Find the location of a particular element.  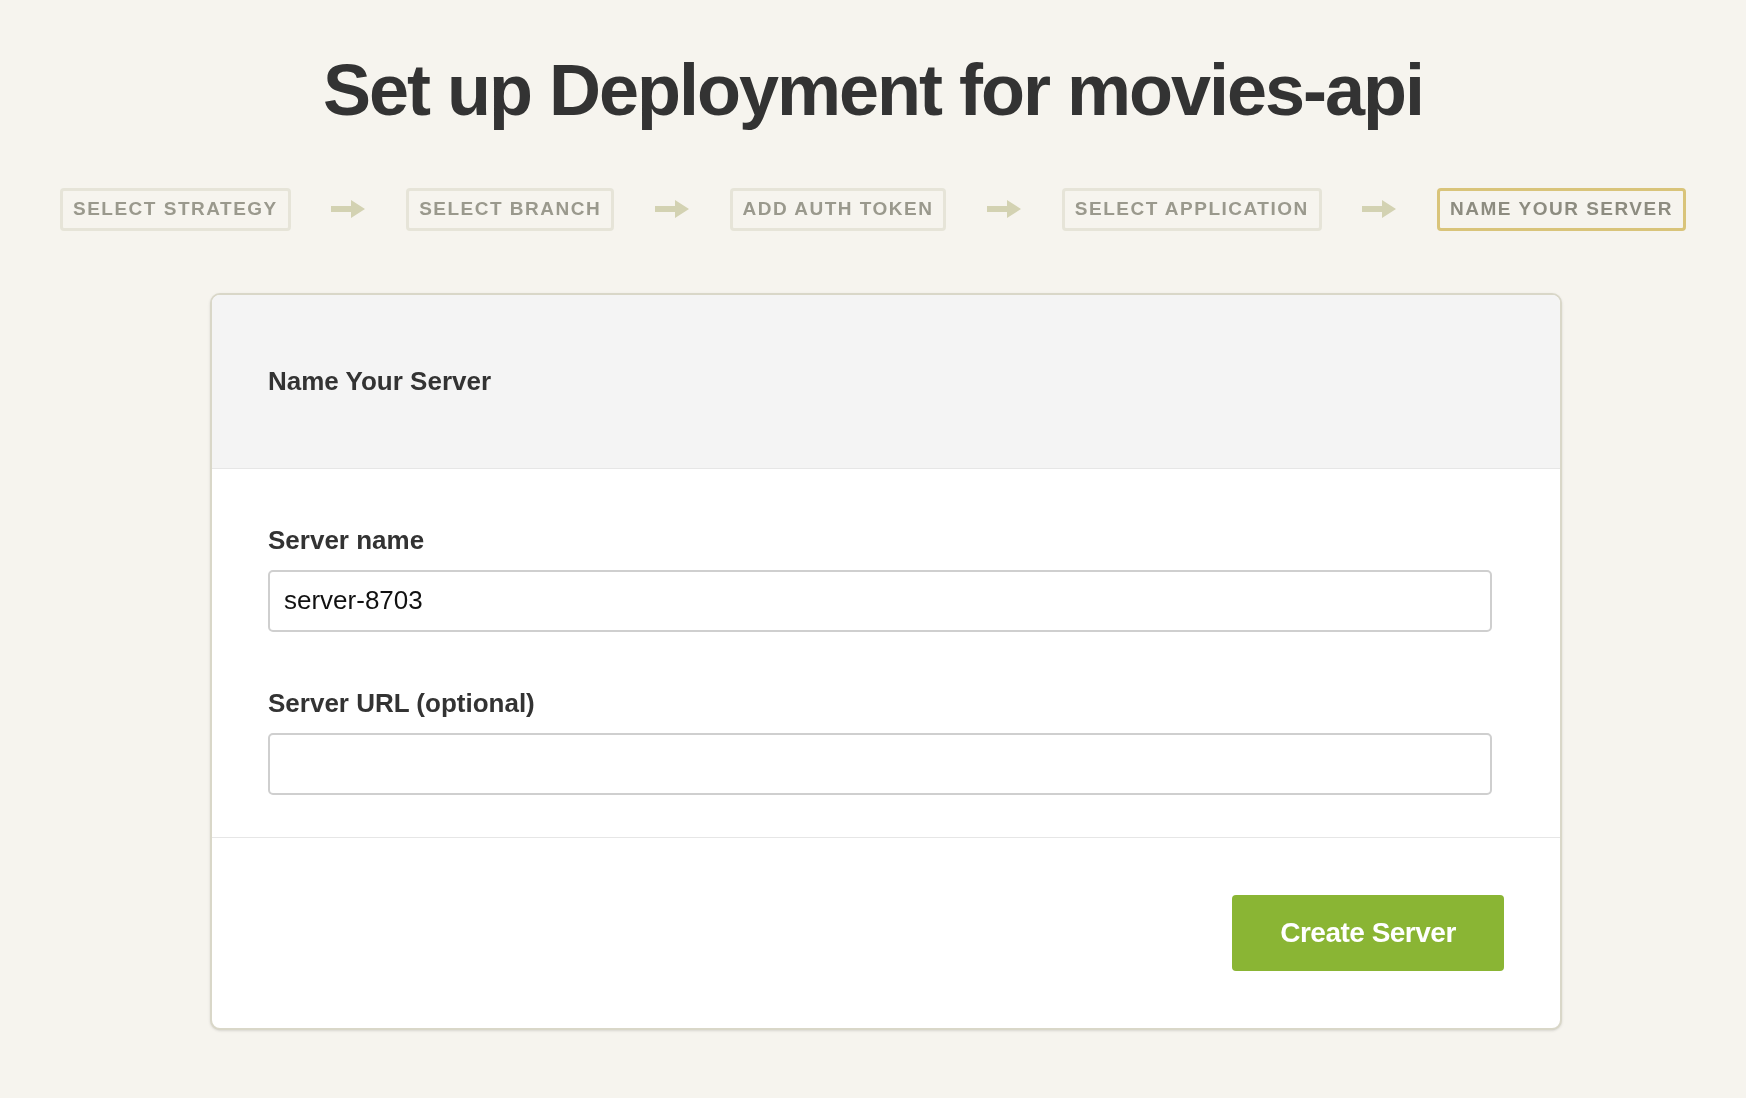

field-label: Server name is located at coordinates (347, 540).